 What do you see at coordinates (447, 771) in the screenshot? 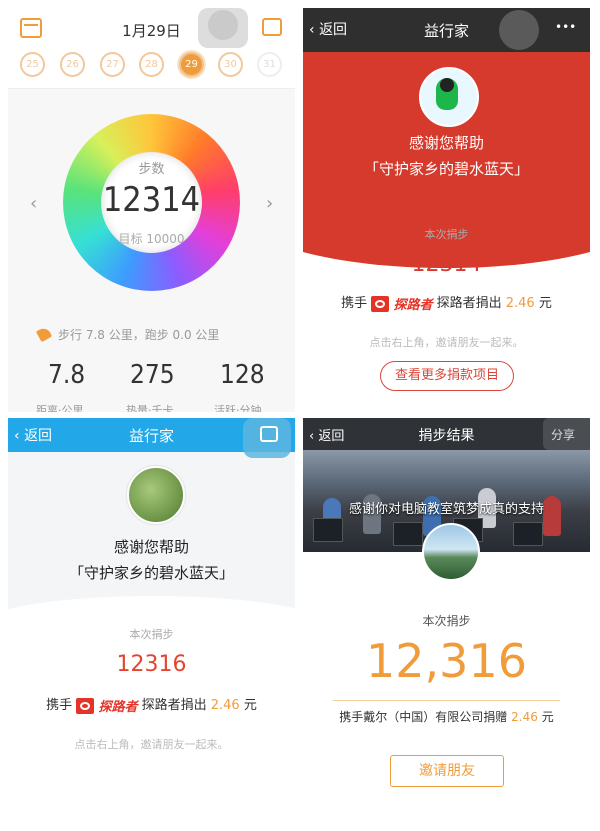
I see `invite-friends-button: 邀请朋友` at bounding box center [447, 771].